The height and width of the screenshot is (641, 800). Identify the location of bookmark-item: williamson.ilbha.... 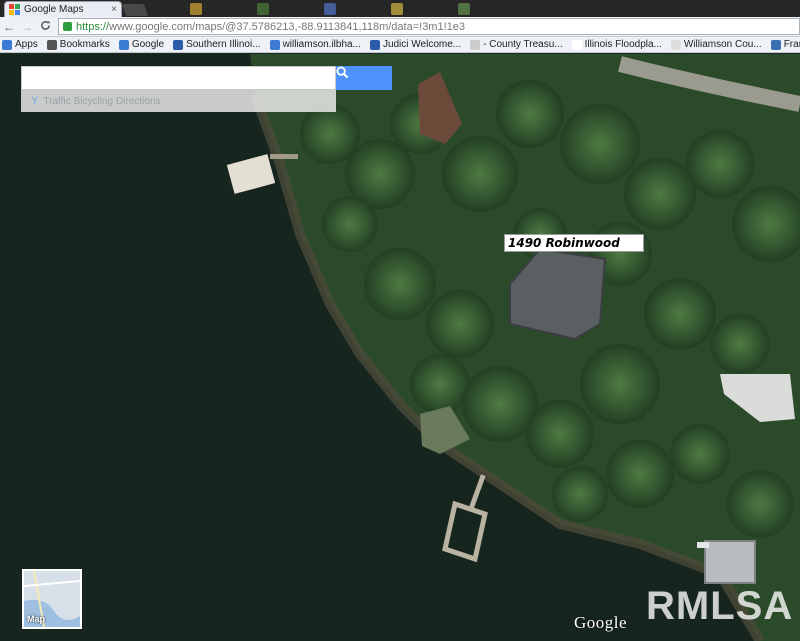
(315, 44).